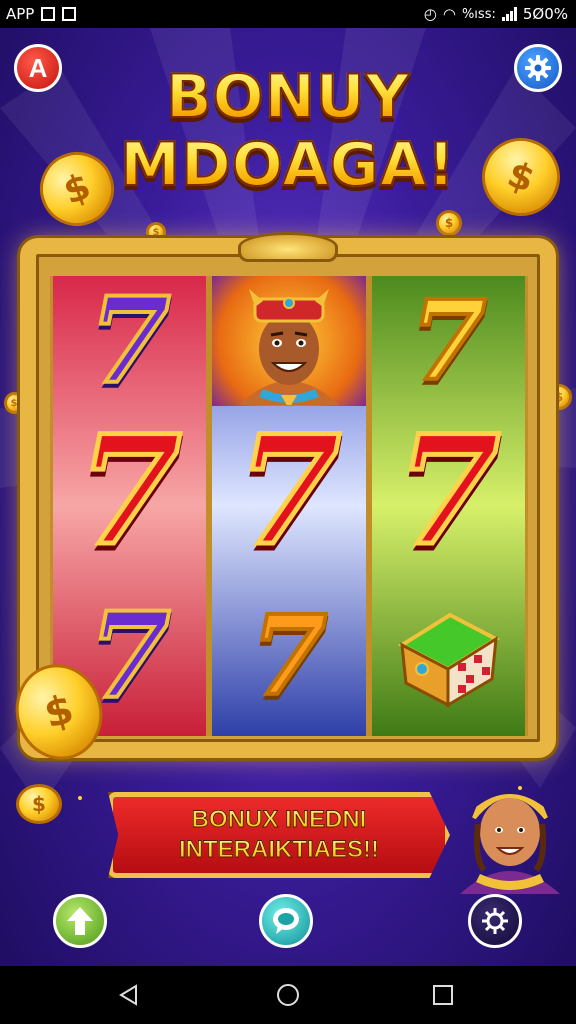 The image size is (576, 1024). I want to click on battery-text: 5Ø0%, so click(545, 14).